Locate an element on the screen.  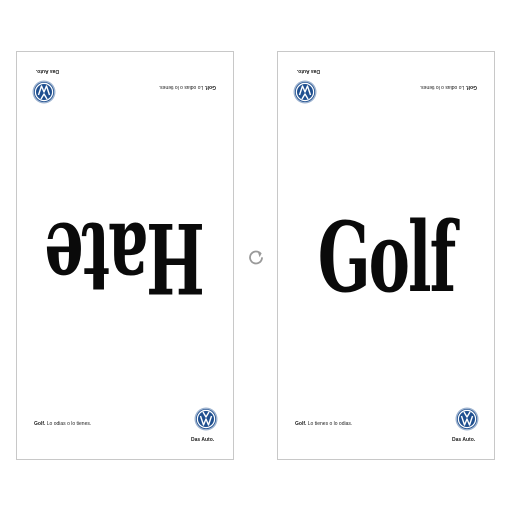
ambigram-word: Golf is located at coordinates (386, 257).